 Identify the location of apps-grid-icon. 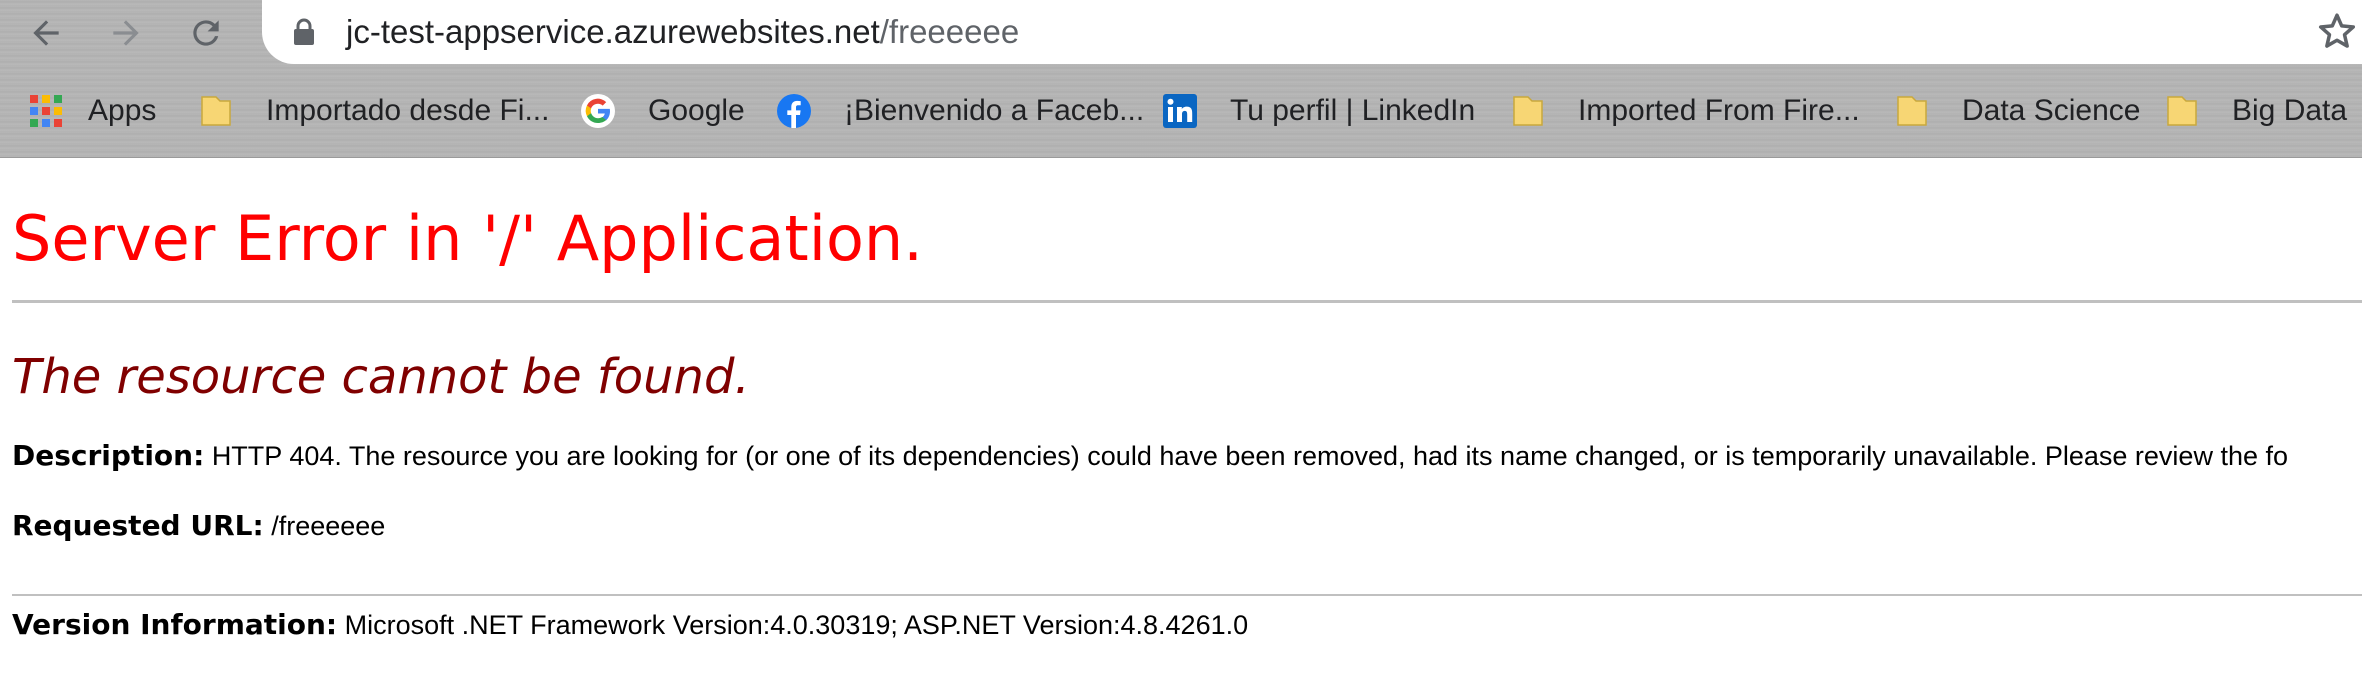
(46, 111).